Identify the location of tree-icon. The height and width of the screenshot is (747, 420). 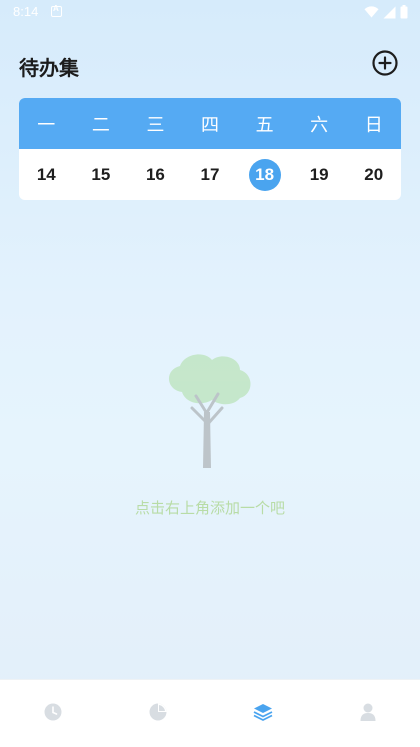
(209, 411).